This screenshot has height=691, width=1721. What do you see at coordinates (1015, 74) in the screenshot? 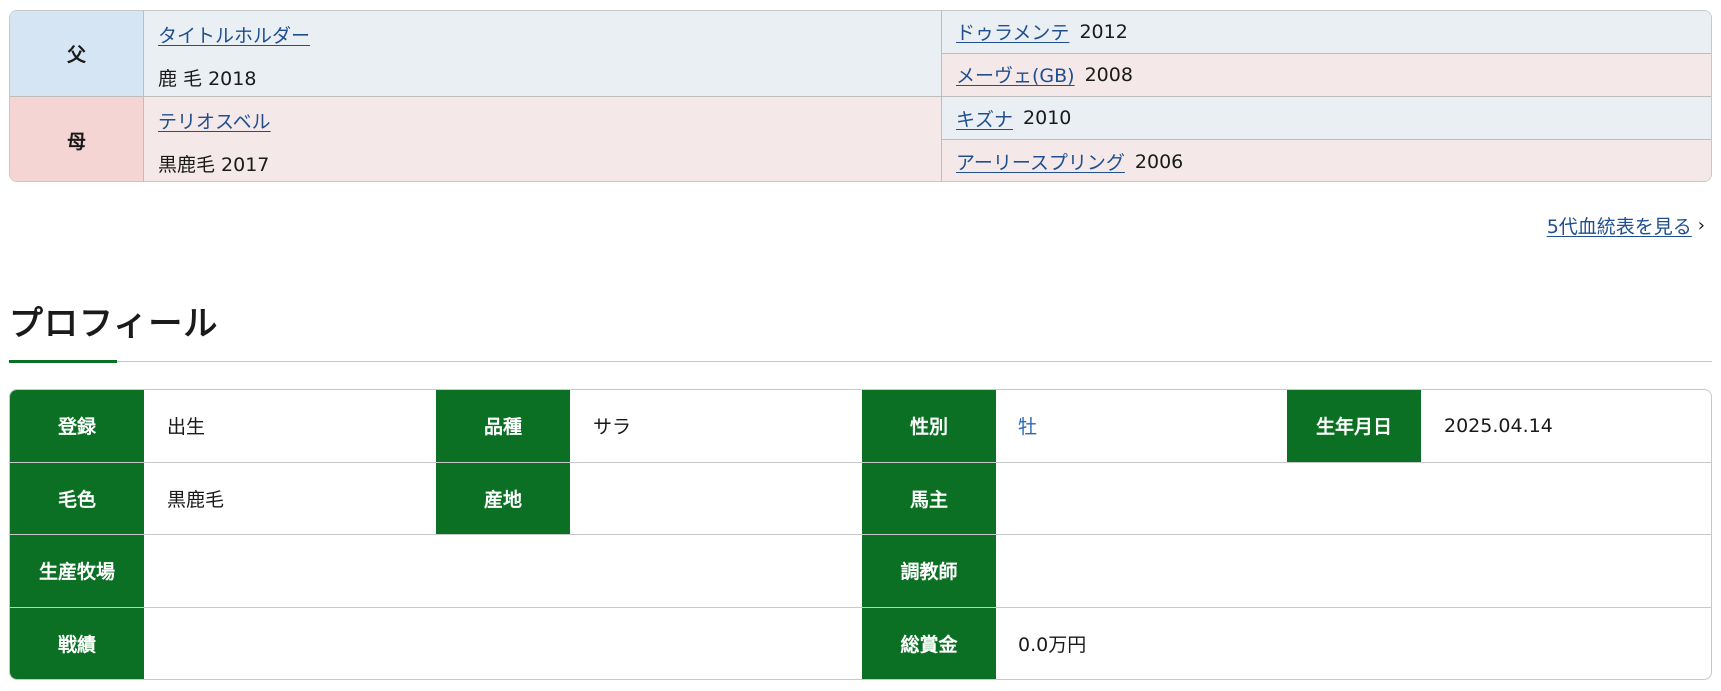
I see `sire-granddam-link: メーヴェ(GB)` at bounding box center [1015, 74].